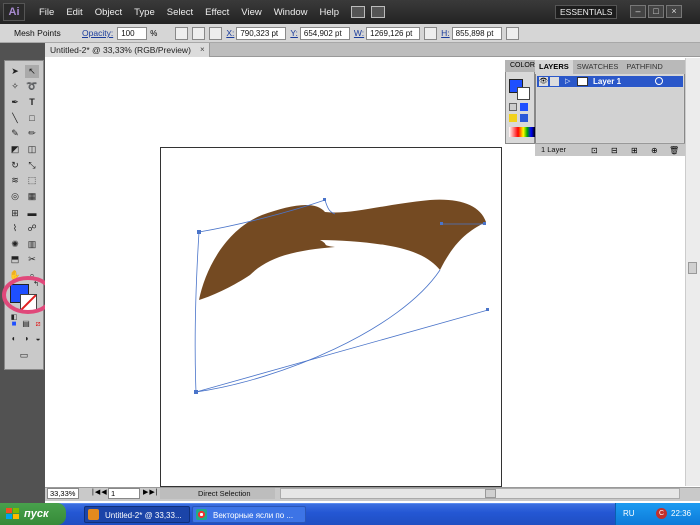 The image size is (700, 525). What do you see at coordinates (294, 33) in the screenshot?
I see `y-label: Y:` at bounding box center [294, 33].